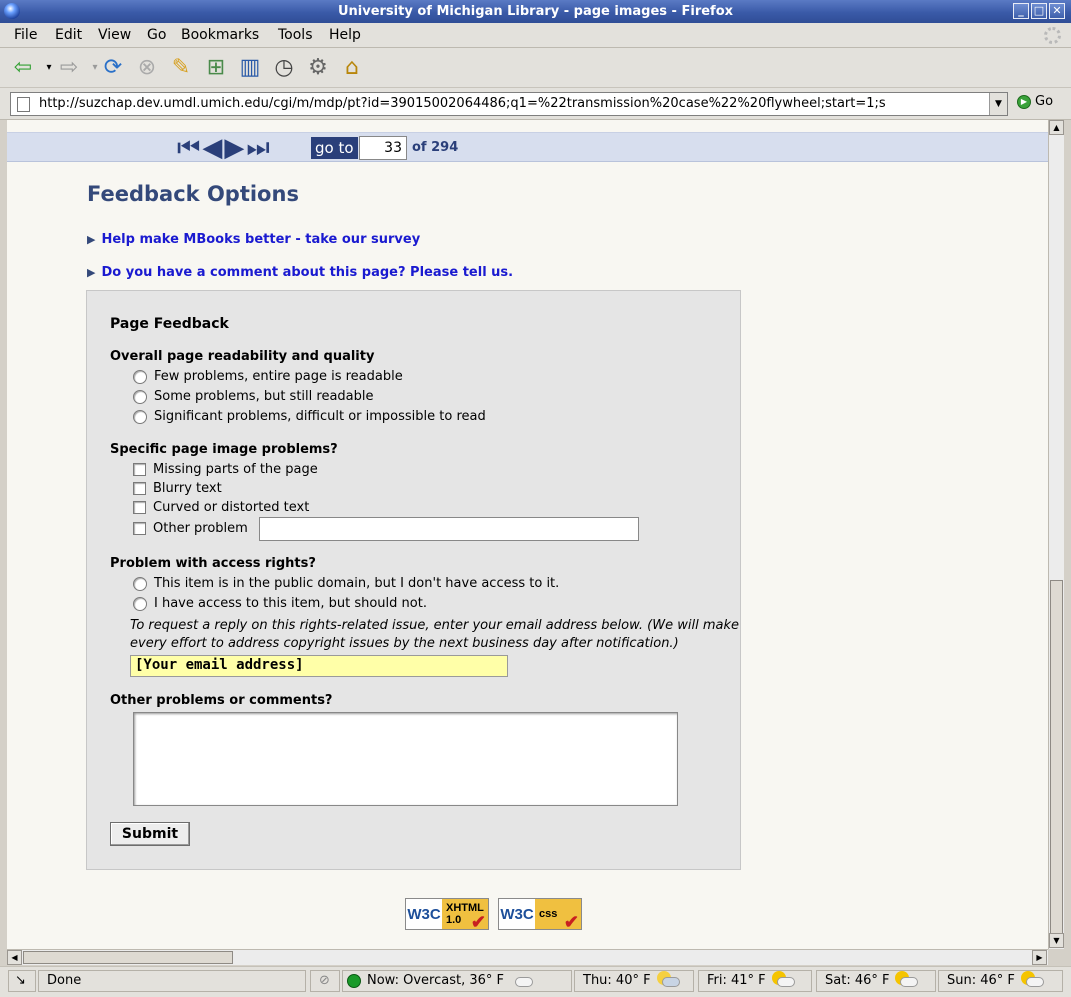 The height and width of the screenshot is (997, 1071). Describe the element at coordinates (177, 488) in the screenshot. I see `problem-blurry-text: Blurry text` at that location.